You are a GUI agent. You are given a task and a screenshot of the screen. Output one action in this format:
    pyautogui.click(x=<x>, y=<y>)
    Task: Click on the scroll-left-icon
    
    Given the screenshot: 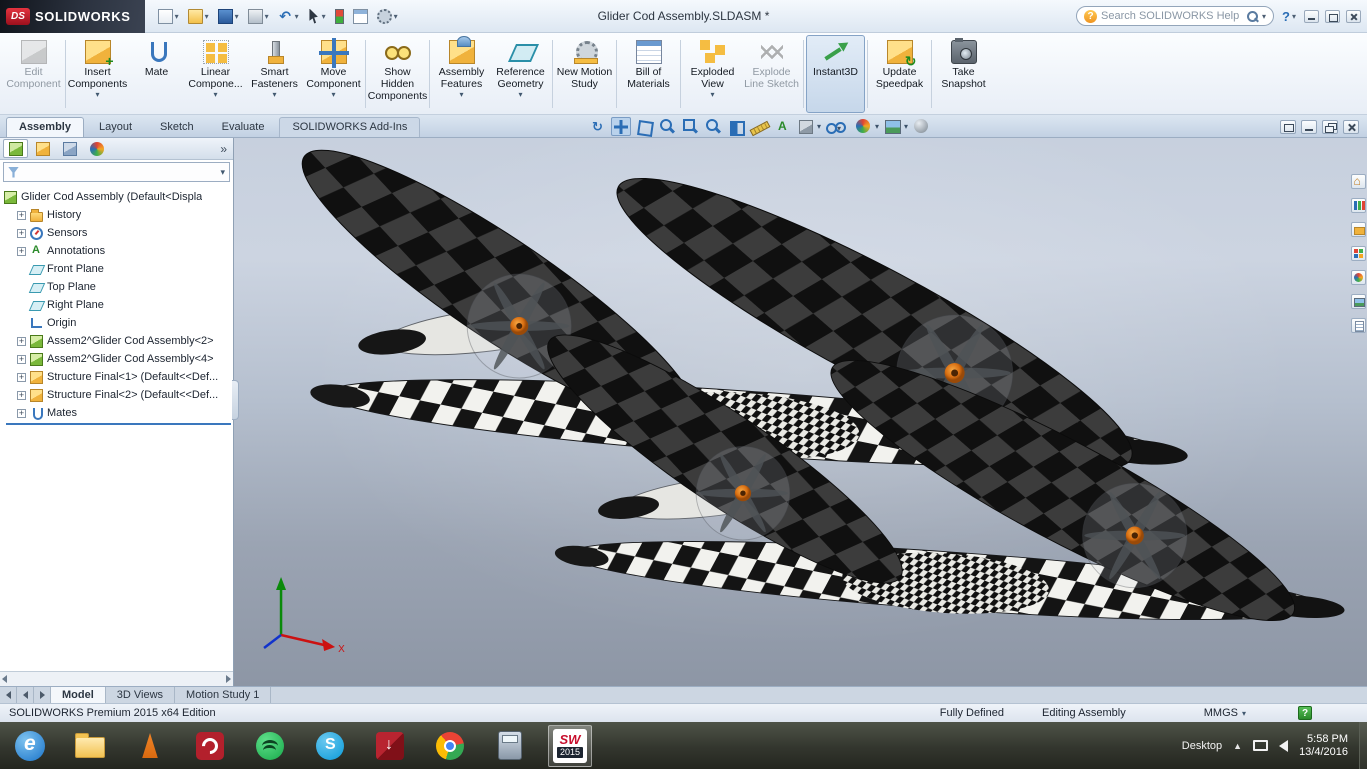 What is the action you would take?
    pyautogui.click(x=4, y=679)
    